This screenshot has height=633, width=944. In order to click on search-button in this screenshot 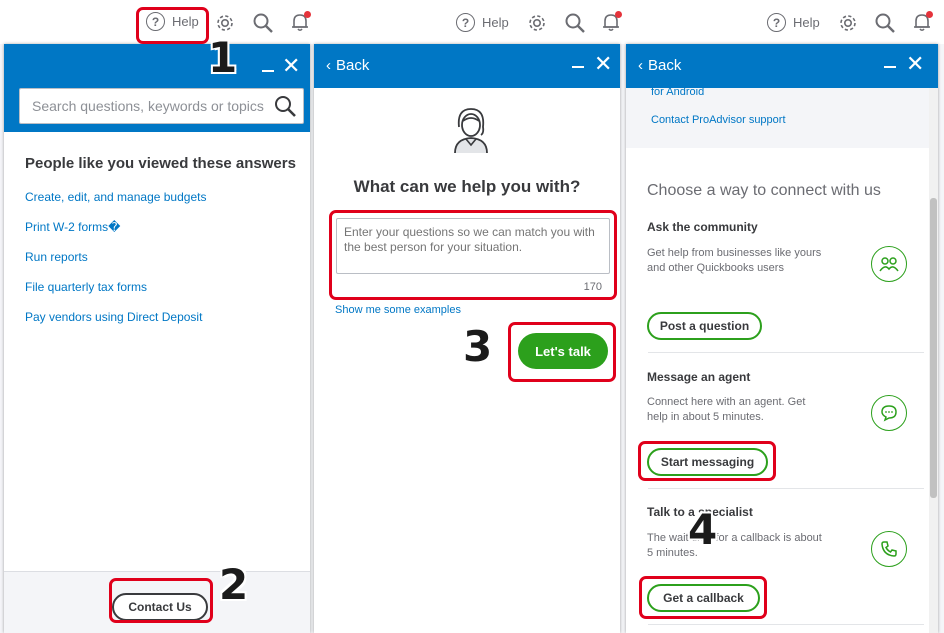, I will do `click(263, 23)`.